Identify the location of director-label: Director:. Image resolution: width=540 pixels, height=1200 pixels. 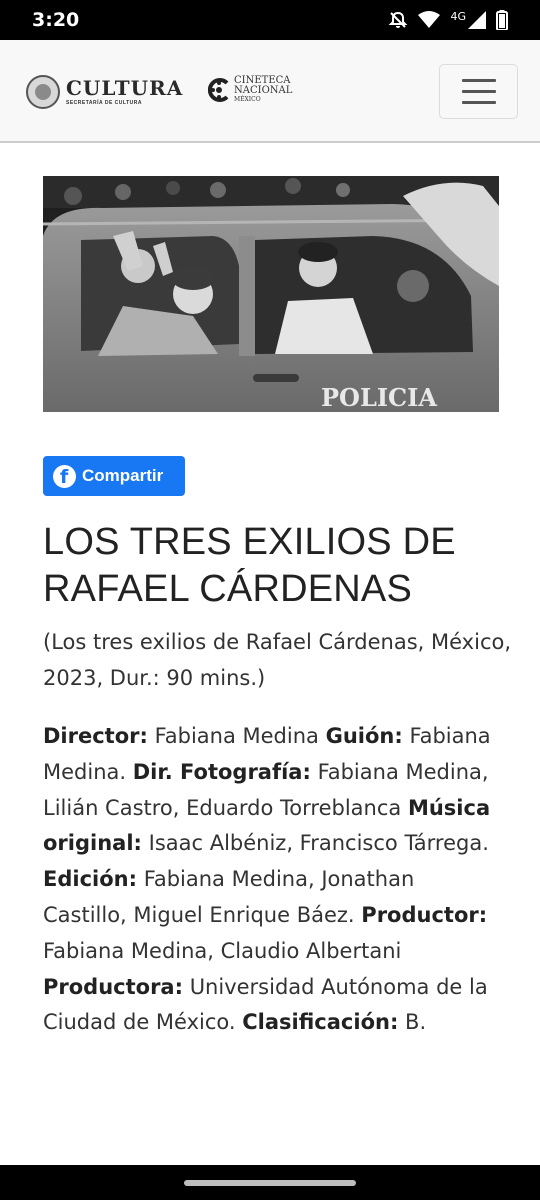
(95, 736).